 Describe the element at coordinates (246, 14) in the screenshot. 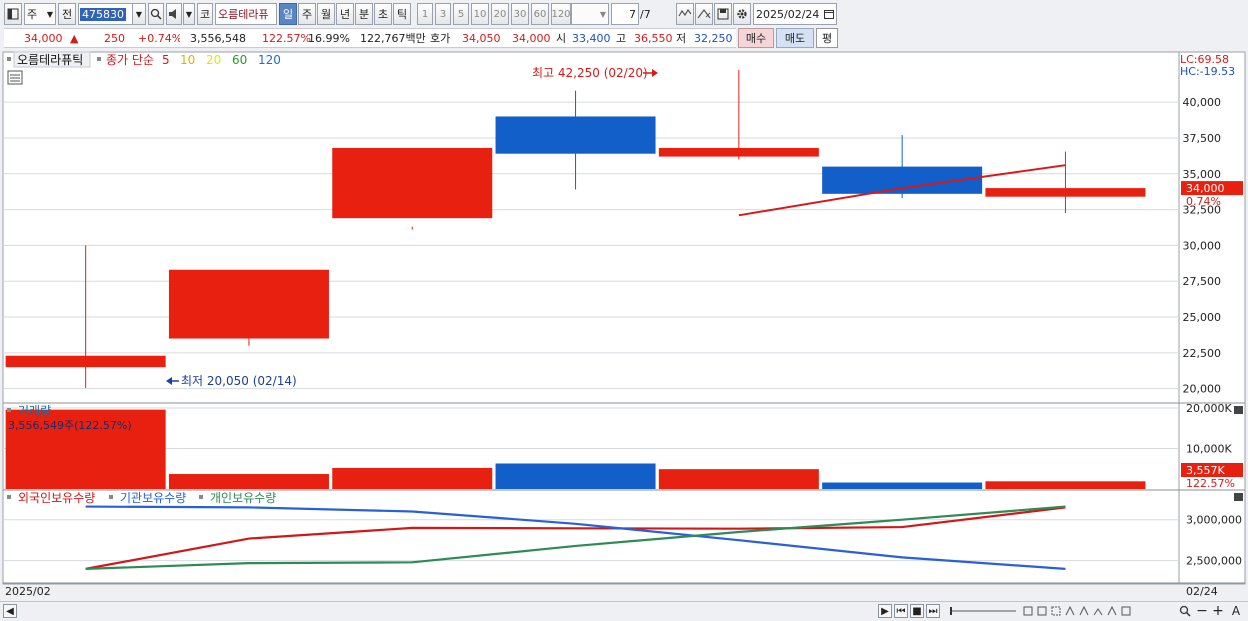

I see `stock-name-field: 오름테라퓨` at that location.